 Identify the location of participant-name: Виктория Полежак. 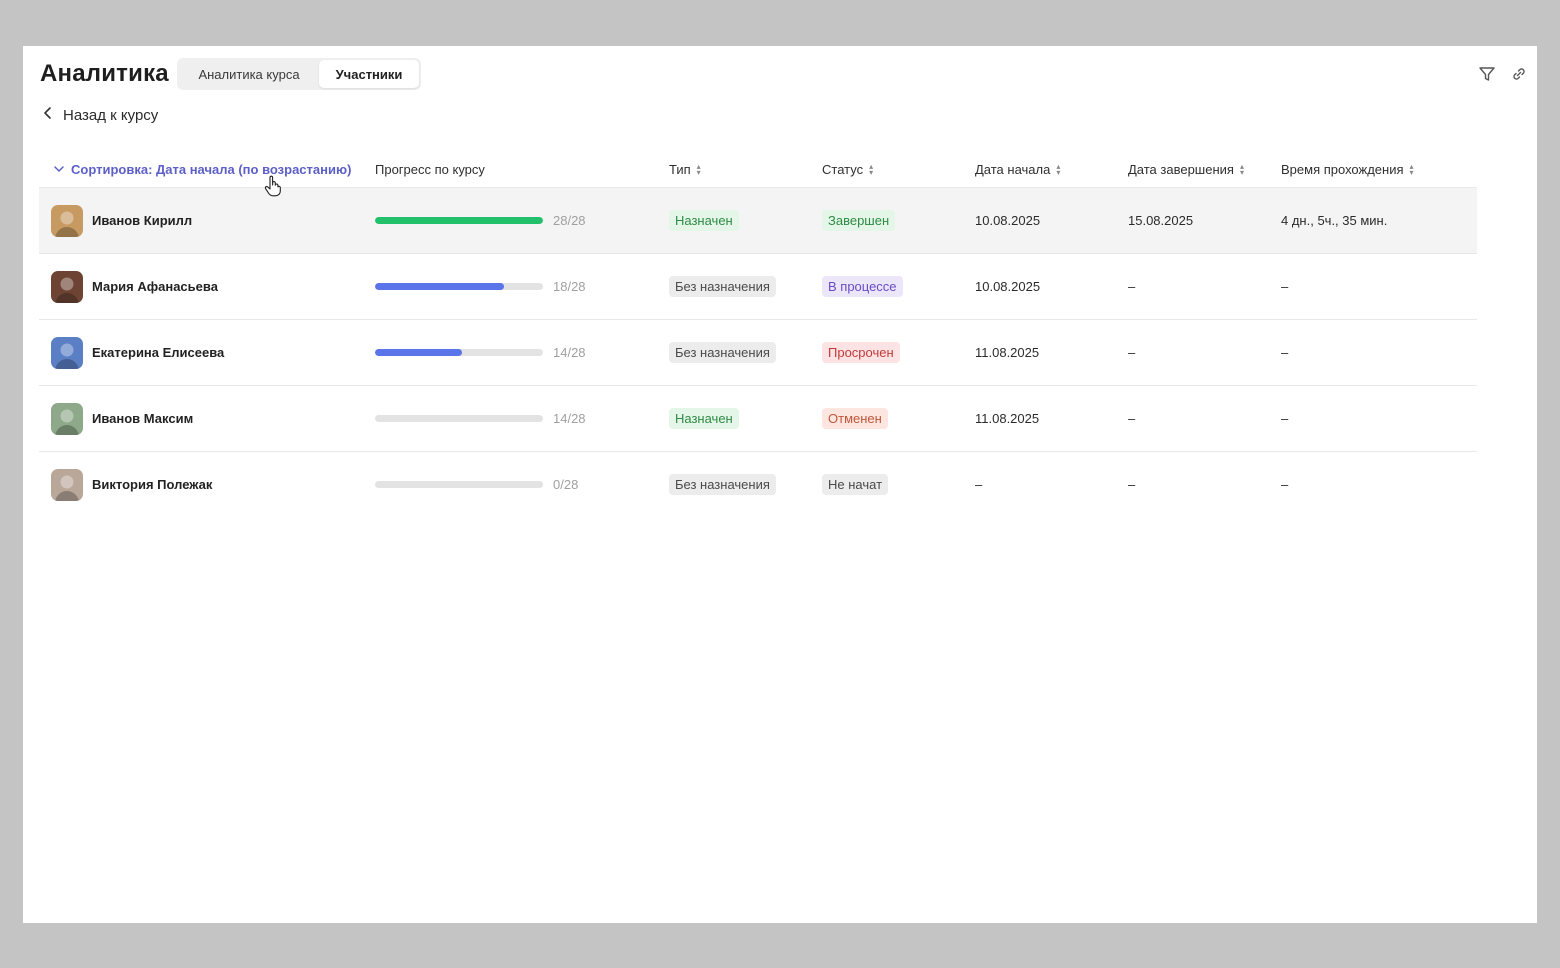
(152, 484).